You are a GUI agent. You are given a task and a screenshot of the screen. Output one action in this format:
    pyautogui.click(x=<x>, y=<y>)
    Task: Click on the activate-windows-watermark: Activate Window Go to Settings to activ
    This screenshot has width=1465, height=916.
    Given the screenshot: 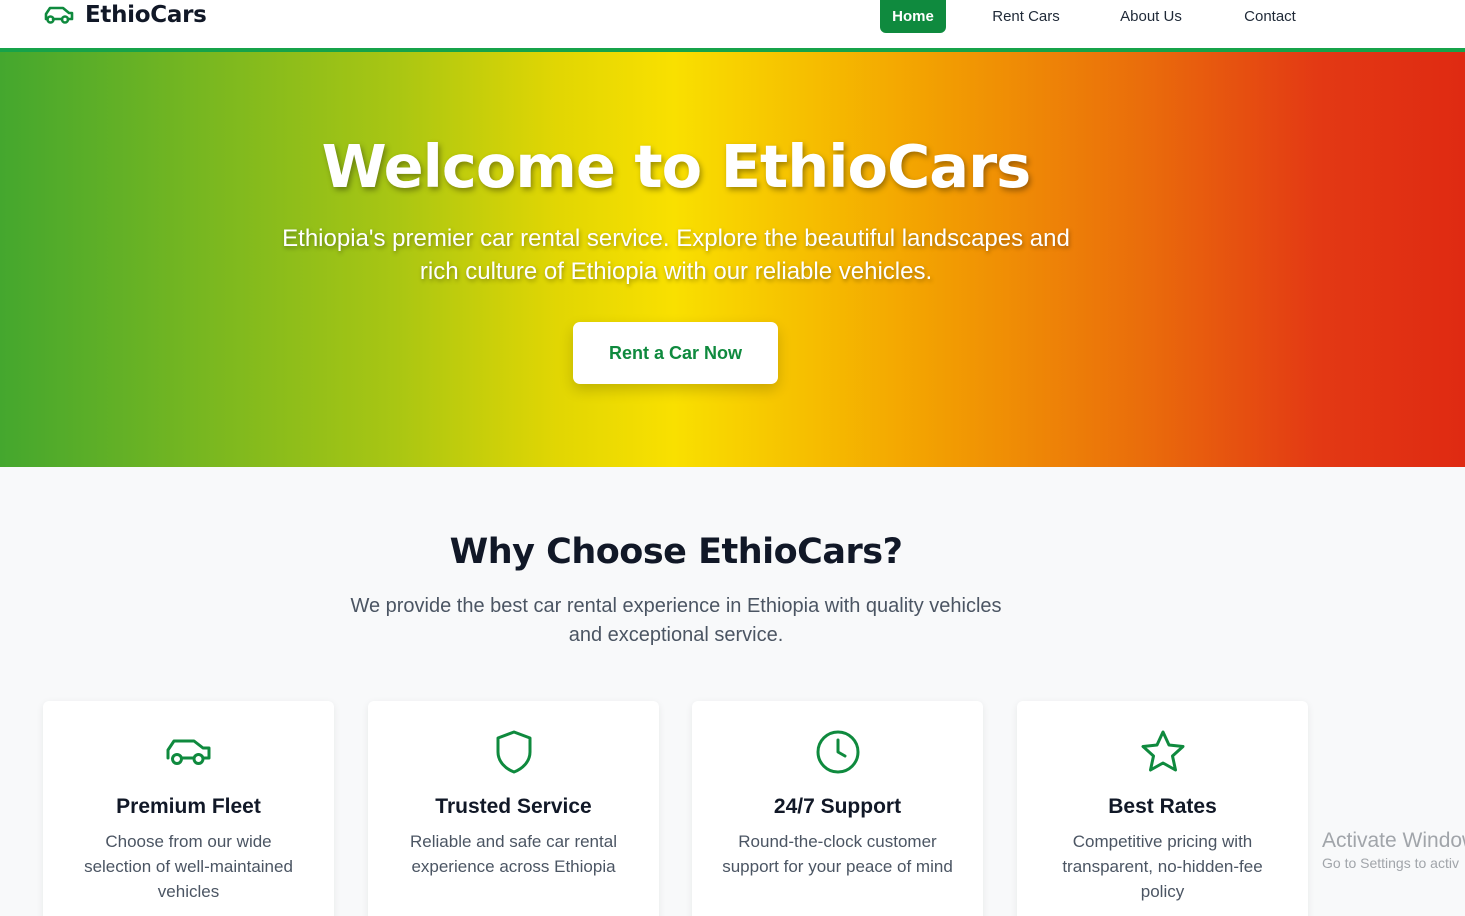 What is the action you would take?
    pyautogui.click(x=1393, y=851)
    